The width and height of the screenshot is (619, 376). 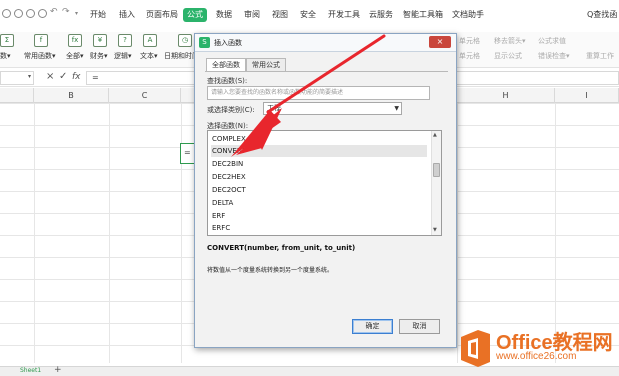 What do you see at coordinates (536, 350) in the screenshot?
I see `office26-watermark: Office教程网 www.office26.com` at bounding box center [536, 350].